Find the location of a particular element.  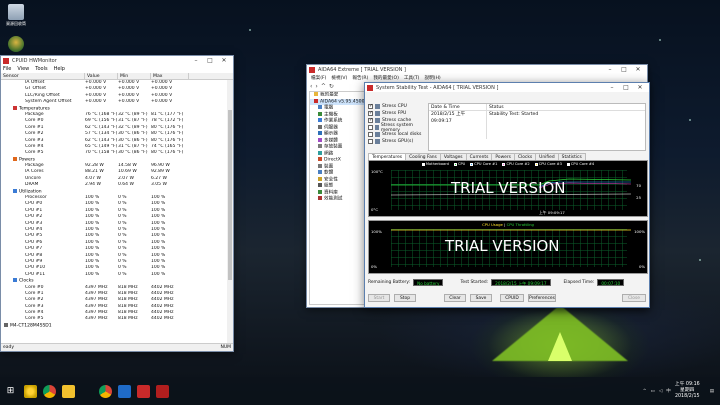

start-button: ⊞ is located at coordinates (10, 391).